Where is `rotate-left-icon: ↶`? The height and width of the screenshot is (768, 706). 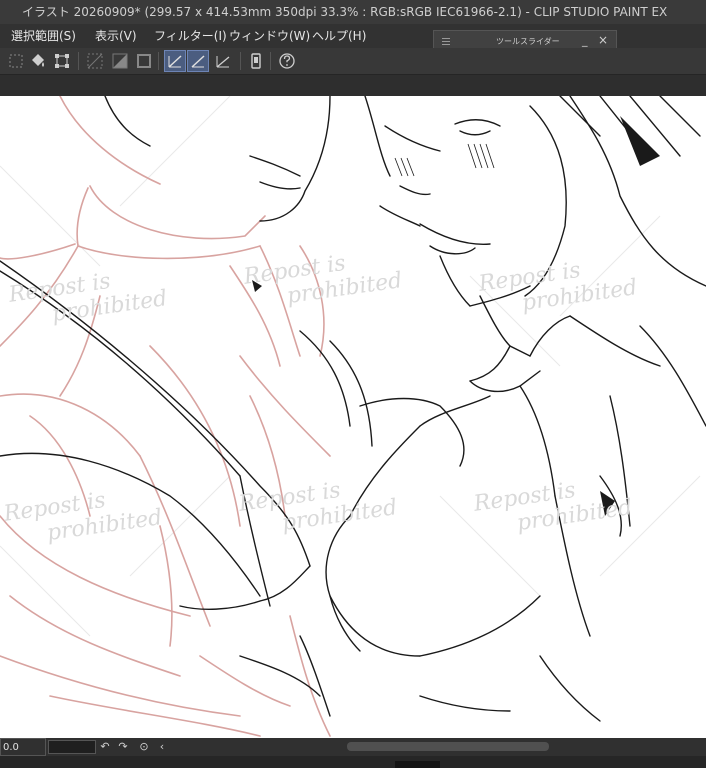
rotate-left-icon: ↶ is located at coordinates (105, 747).